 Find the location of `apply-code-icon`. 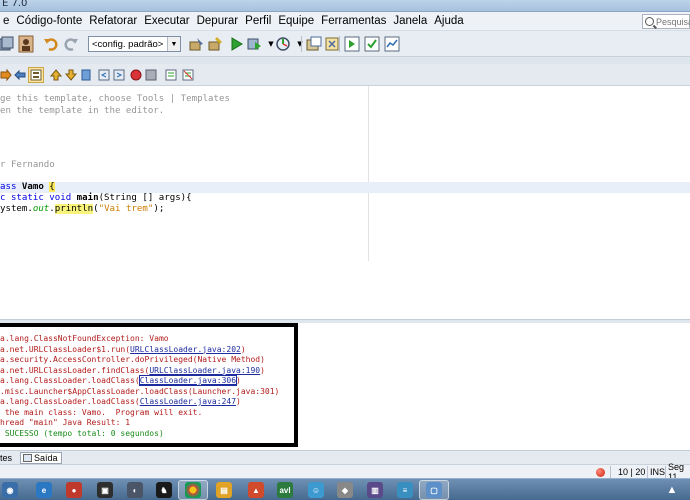

apply-code-icon is located at coordinates (314, 44).